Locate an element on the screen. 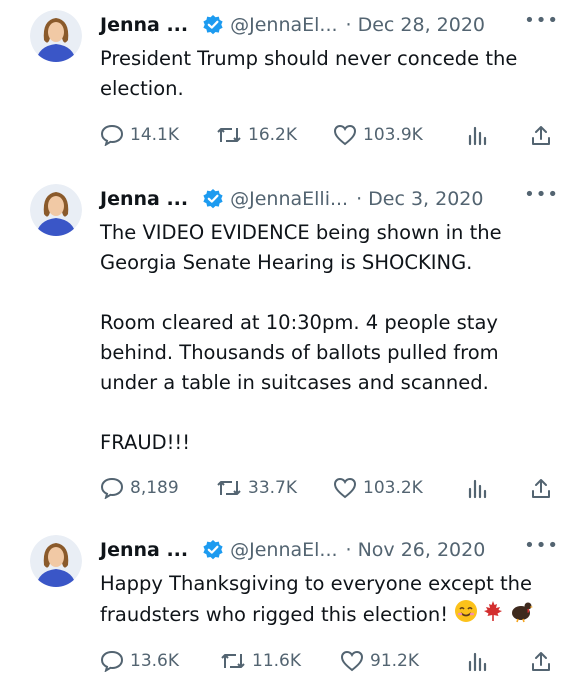 This screenshot has height=680, width=581. tweet-header: Jenna ... @JennaEl... · Dec 28, 2020 ••• is located at coordinates (329, 25).